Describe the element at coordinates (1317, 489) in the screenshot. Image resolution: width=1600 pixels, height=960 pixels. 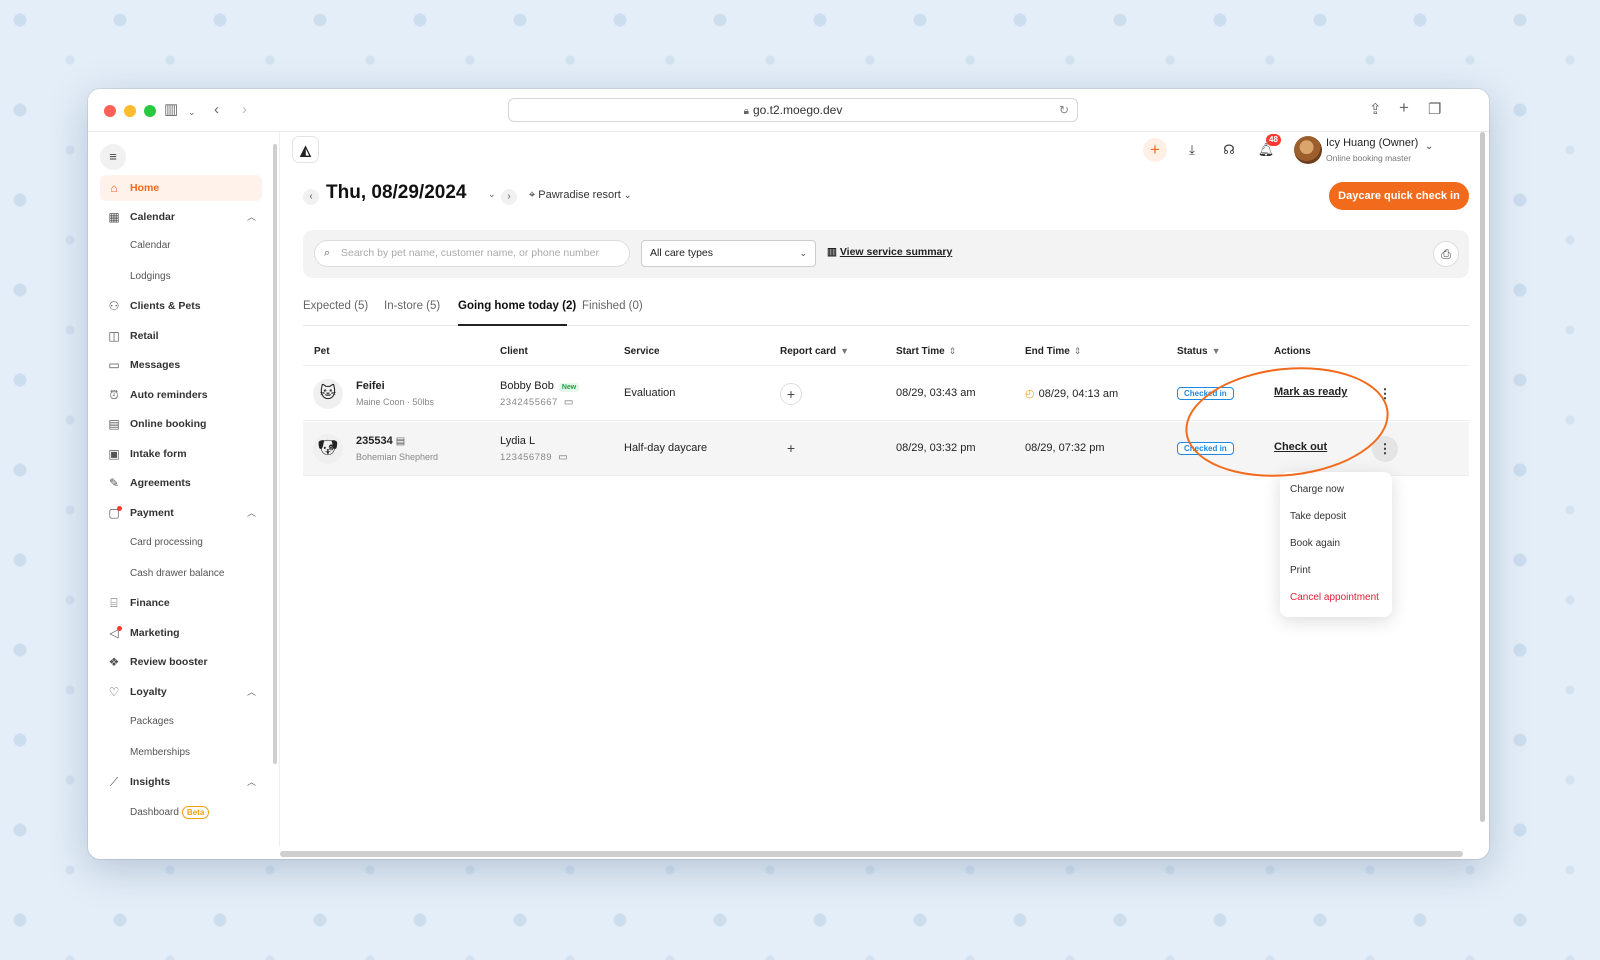
I see `menu-item-charge-now: Charge now` at that location.